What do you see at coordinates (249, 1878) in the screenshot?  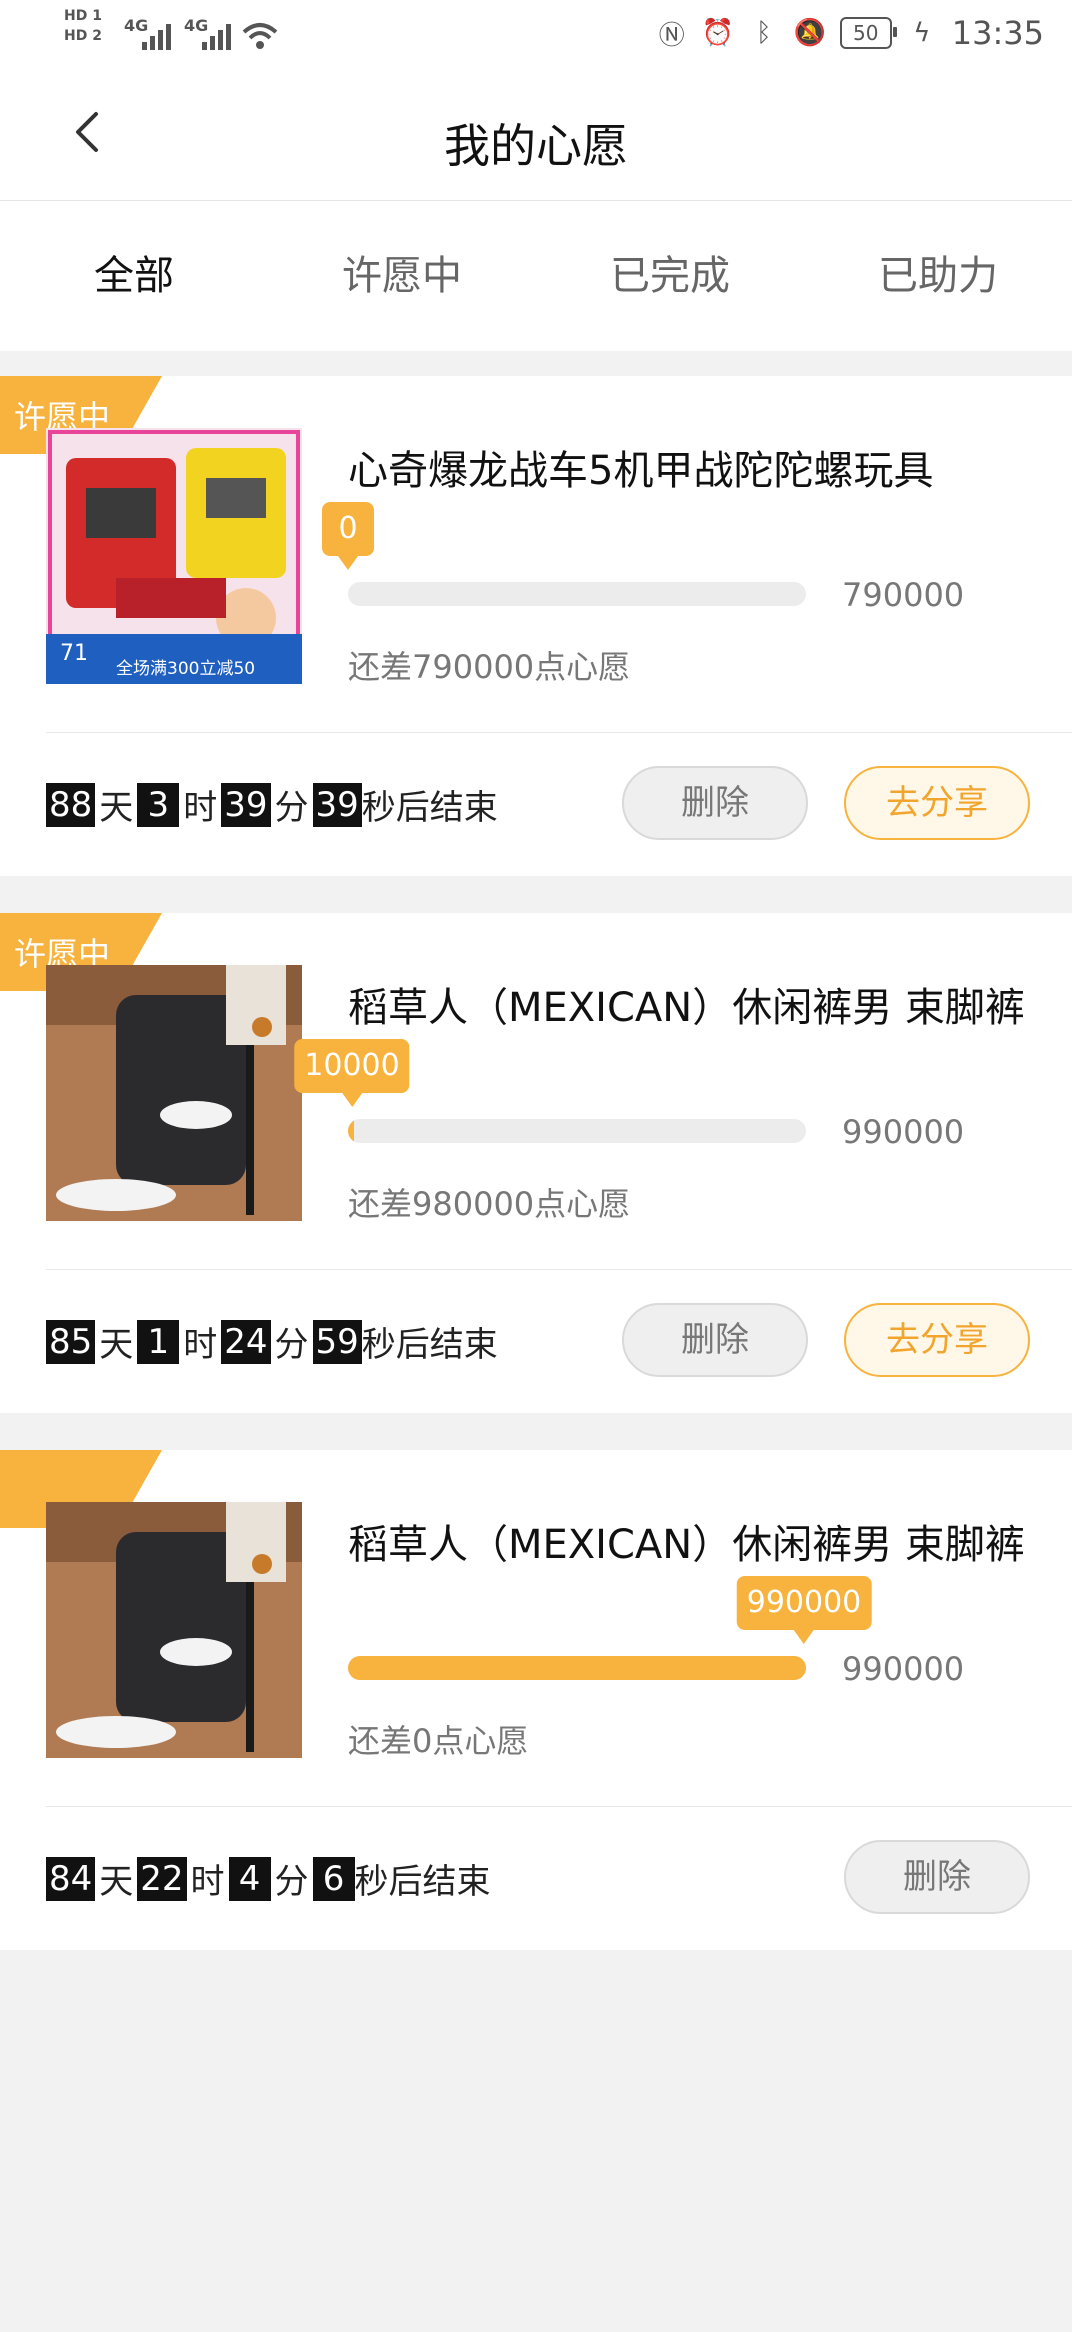 I see `countdown-minutes: 4` at bounding box center [249, 1878].